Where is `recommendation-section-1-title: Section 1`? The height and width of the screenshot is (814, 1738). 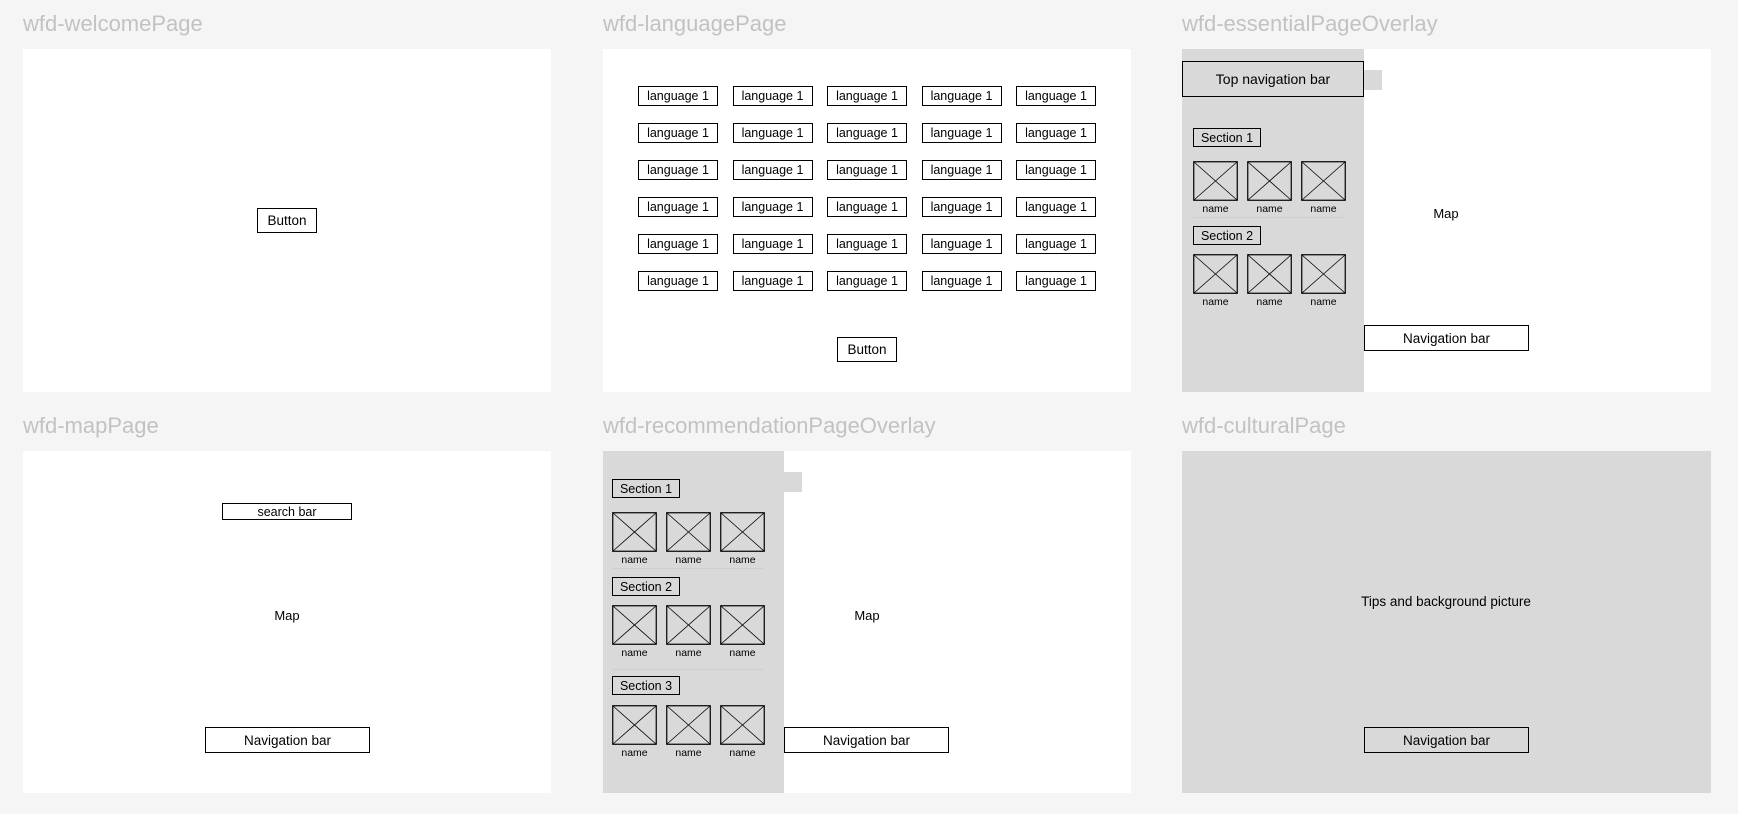 recommendation-section-1-title: Section 1 is located at coordinates (646, 488).